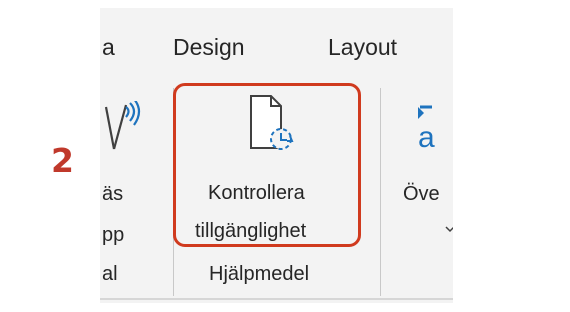 This screenshot has height=312, width=570. What do you see at coordinates (449, 229) in the screenshot?
I see `chevron-down-icon` at bounding box center [449, 229].